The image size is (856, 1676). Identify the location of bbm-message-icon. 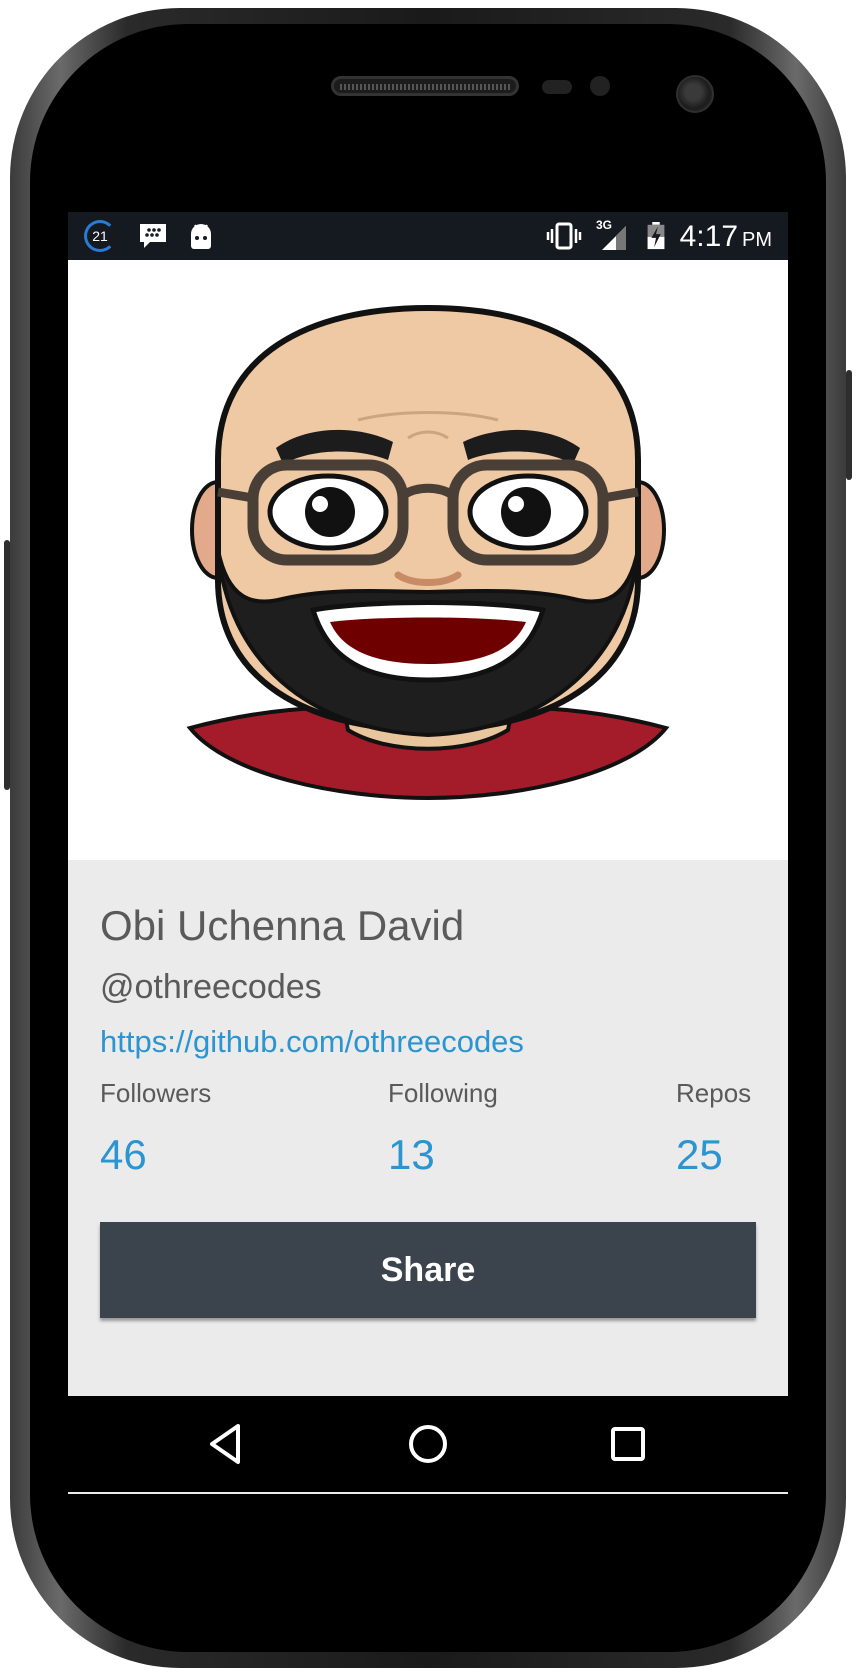
(153, 236).